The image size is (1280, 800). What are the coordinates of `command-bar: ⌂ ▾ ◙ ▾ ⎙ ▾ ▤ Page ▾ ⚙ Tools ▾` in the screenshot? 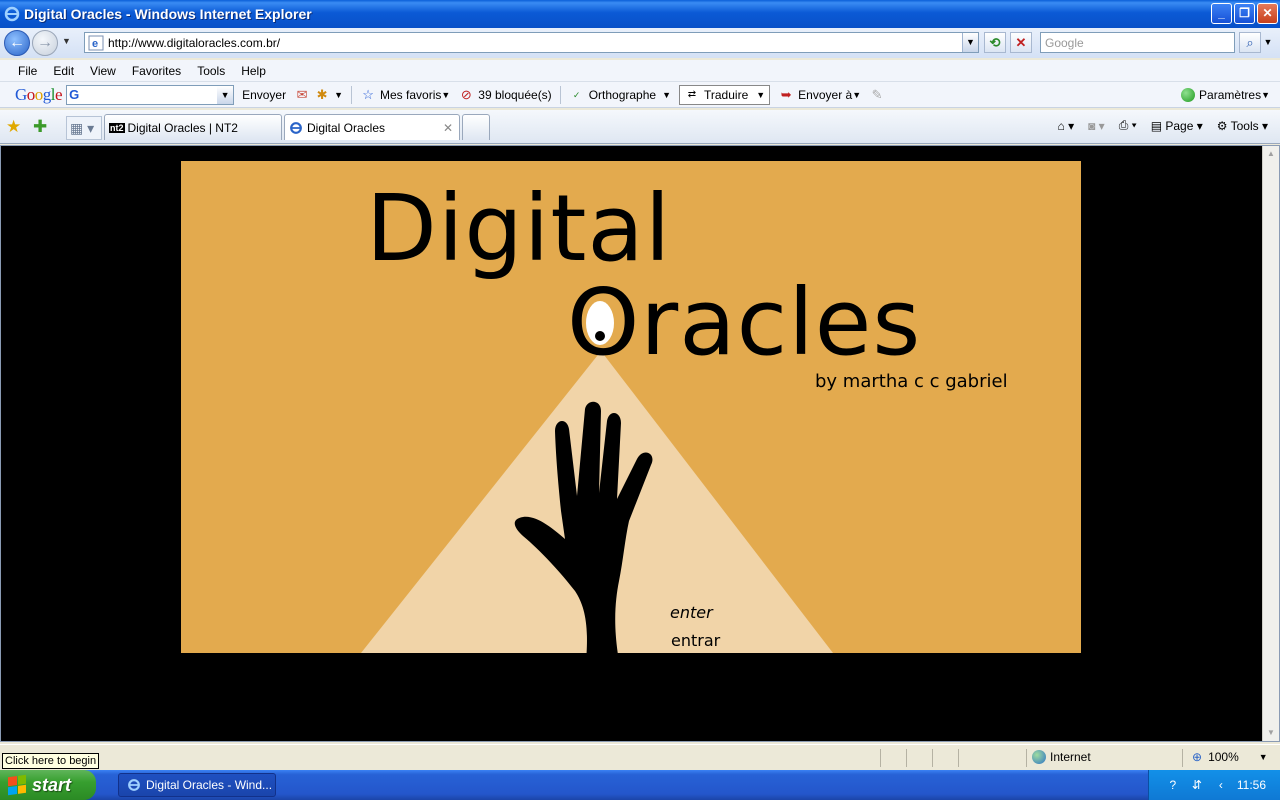 It's located at (1162, 125).